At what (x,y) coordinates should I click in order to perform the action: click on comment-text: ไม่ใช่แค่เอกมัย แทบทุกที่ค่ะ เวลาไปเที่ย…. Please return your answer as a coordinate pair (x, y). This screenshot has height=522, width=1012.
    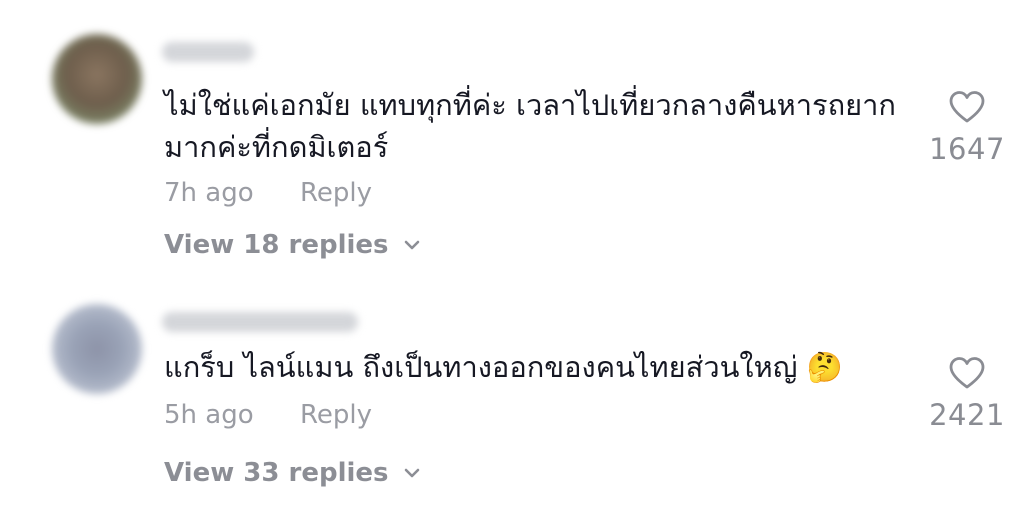
    Looking at the image, I should click on (530, 126).